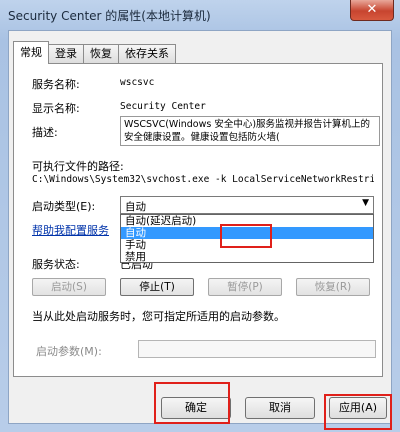  What do you see at coordinates (64, 206) in the screenshot?
I see `startup-type-label: 启动类型(E):` at bounding box center [64, 206].